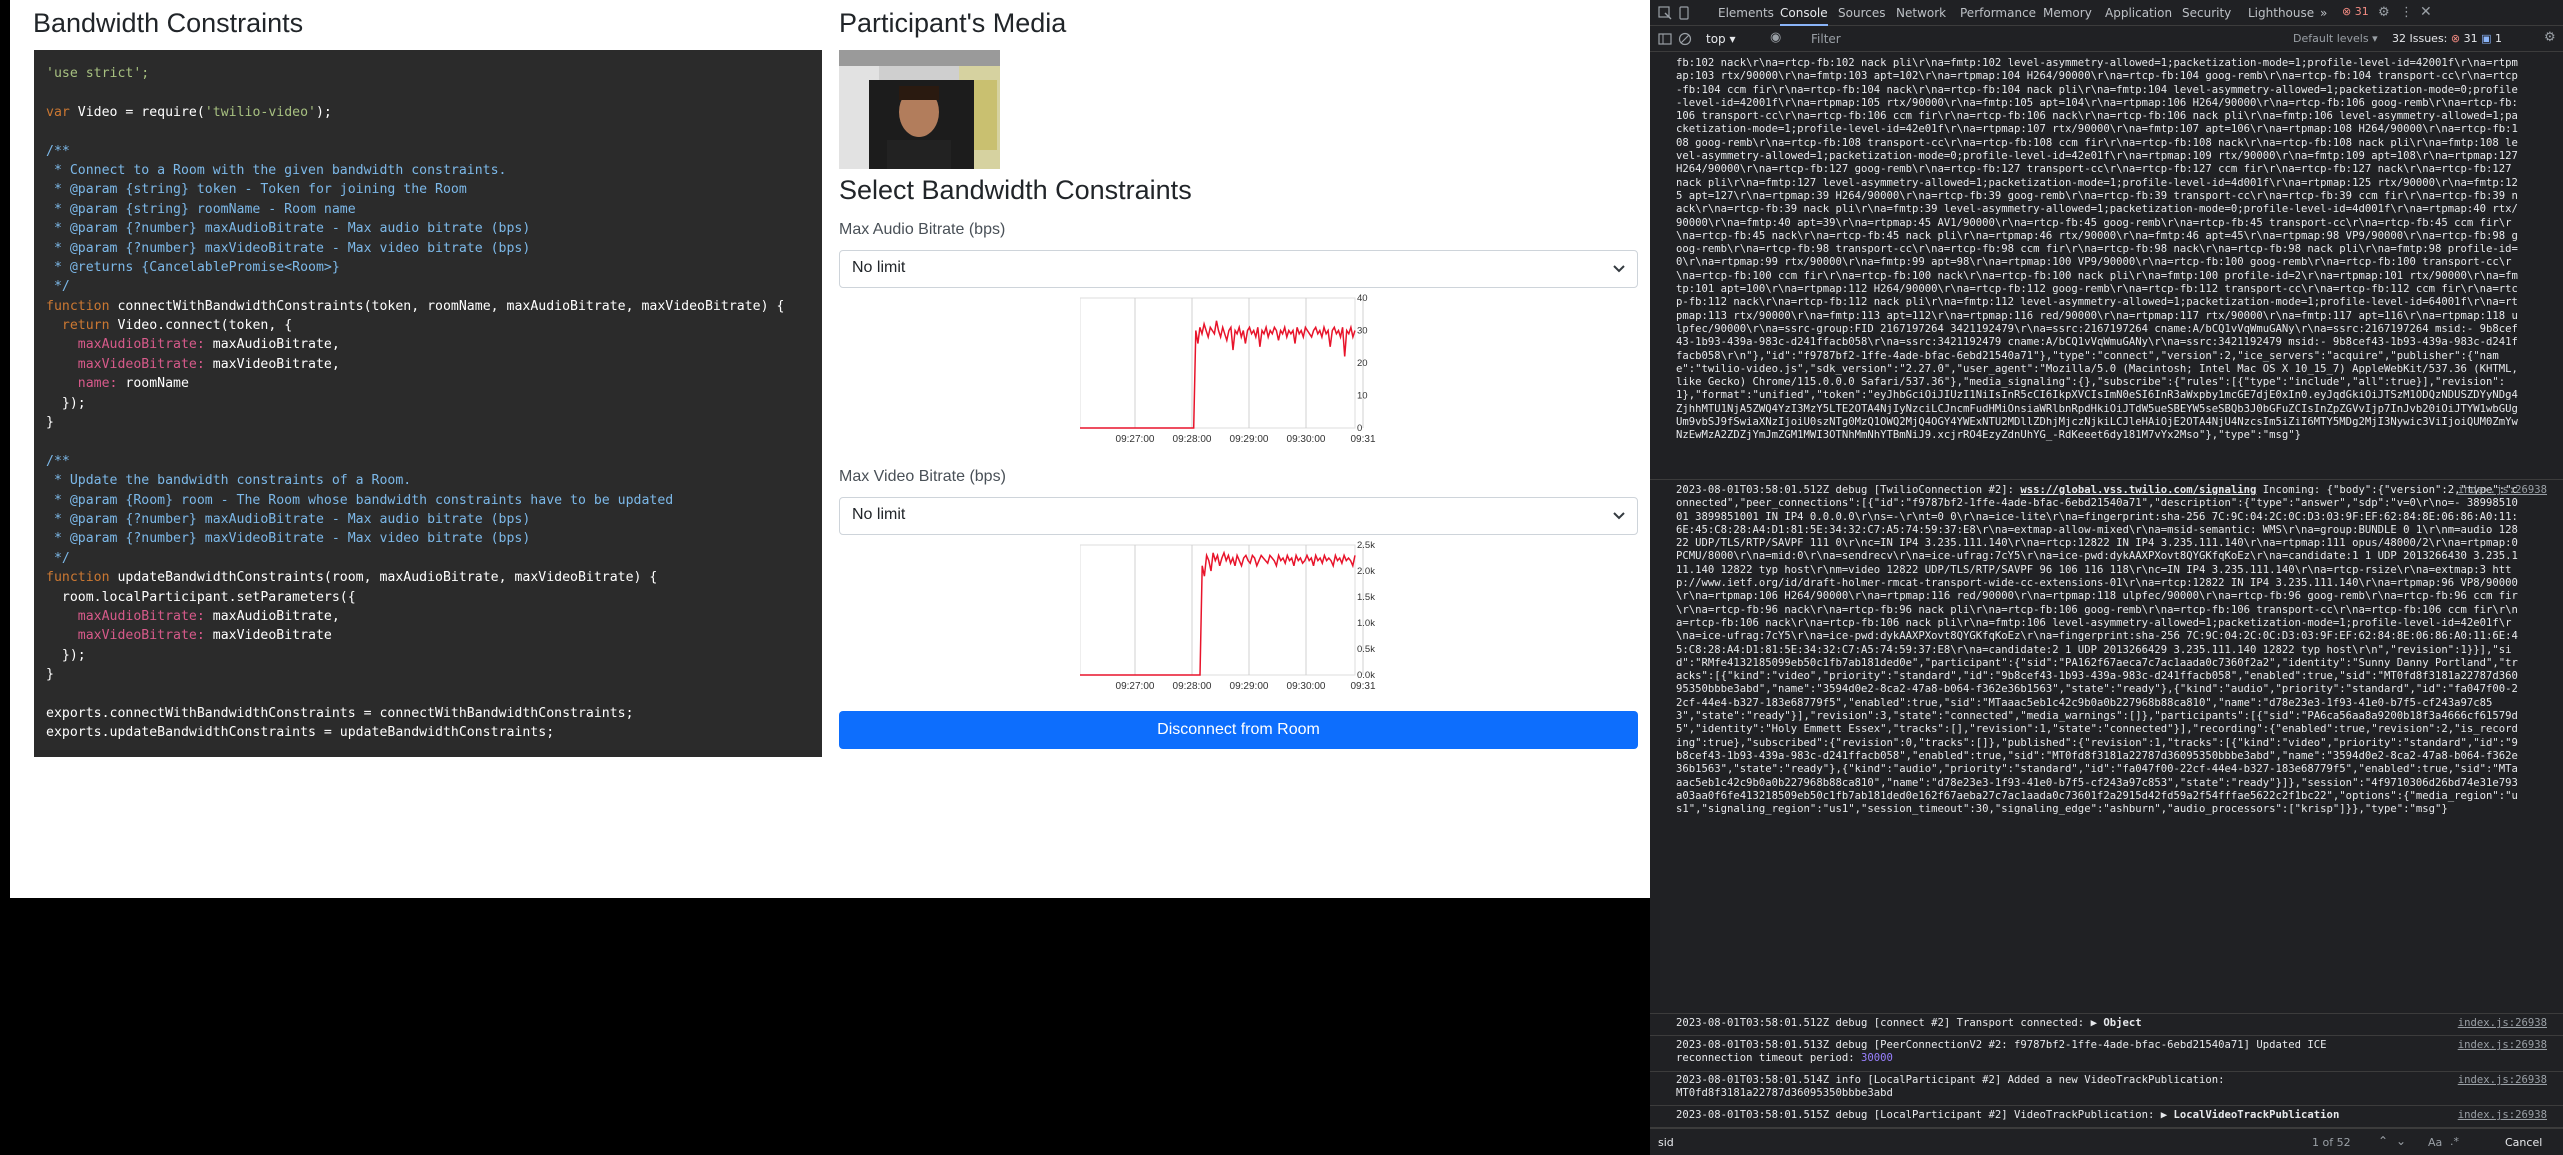  What do you see at coordinates (434, 383) in the screenshot?
I see `code-line: name: roomName` at bounding box center [434, 383].